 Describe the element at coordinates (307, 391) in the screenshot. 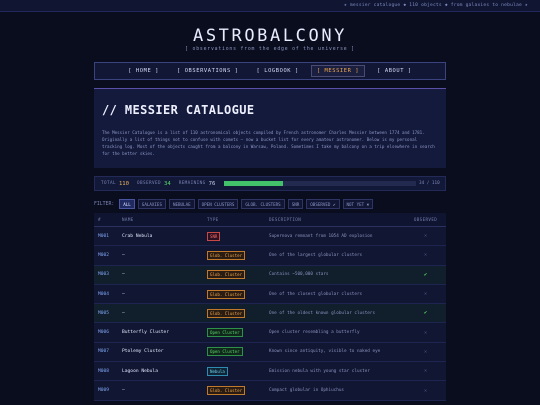

I see `object-description: Compact globular in Ophiuchus` at that location.